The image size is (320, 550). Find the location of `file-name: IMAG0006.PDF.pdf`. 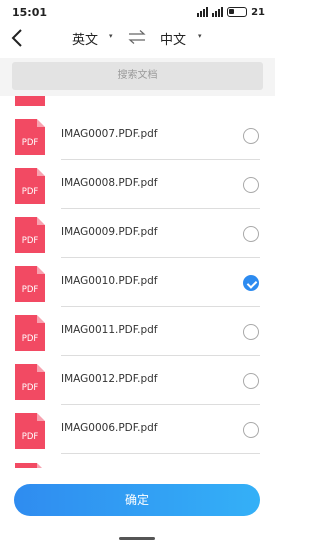

file-name: IMAG0006.PDF.pdf is located at coordinates (109, 428).